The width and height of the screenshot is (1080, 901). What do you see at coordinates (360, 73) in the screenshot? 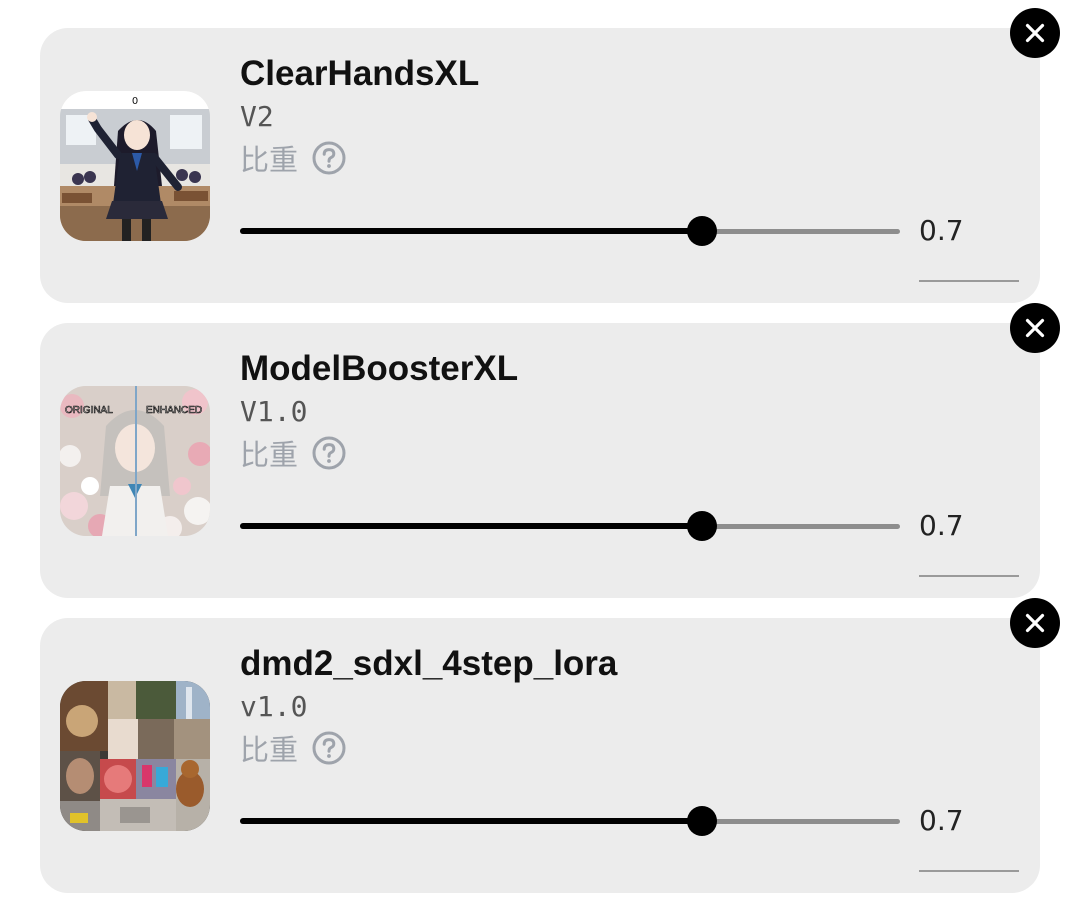
I see `lora-name: ClearHandsXL` at bounding box center [360, 73].